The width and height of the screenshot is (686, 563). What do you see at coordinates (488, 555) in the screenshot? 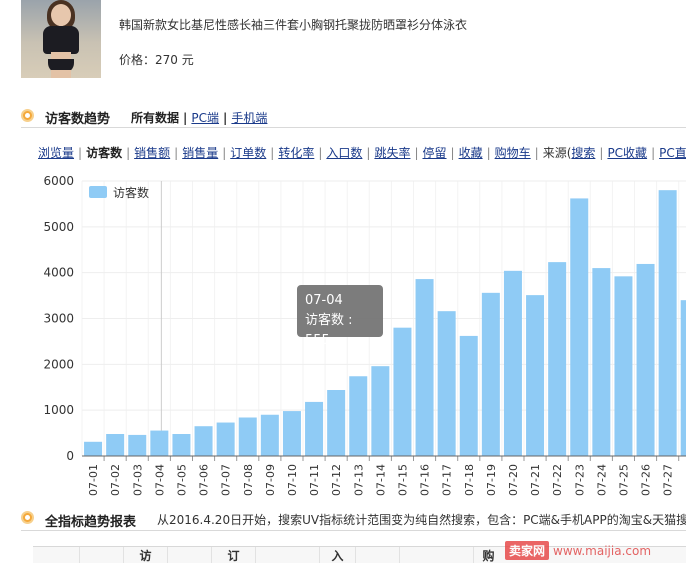
I see `table-col-cart: 购` at bounding box center [488, 555].